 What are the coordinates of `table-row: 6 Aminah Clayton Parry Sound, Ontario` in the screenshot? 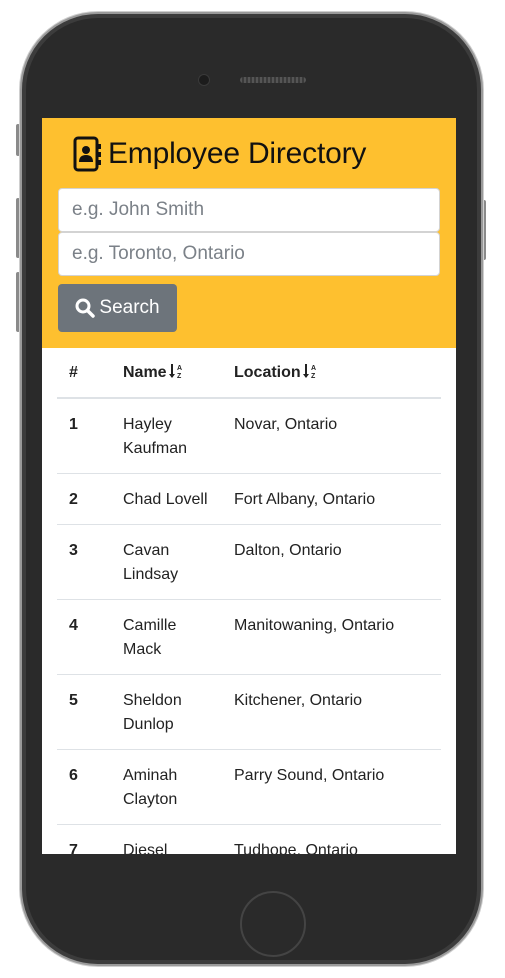 It's located at (249, 787).